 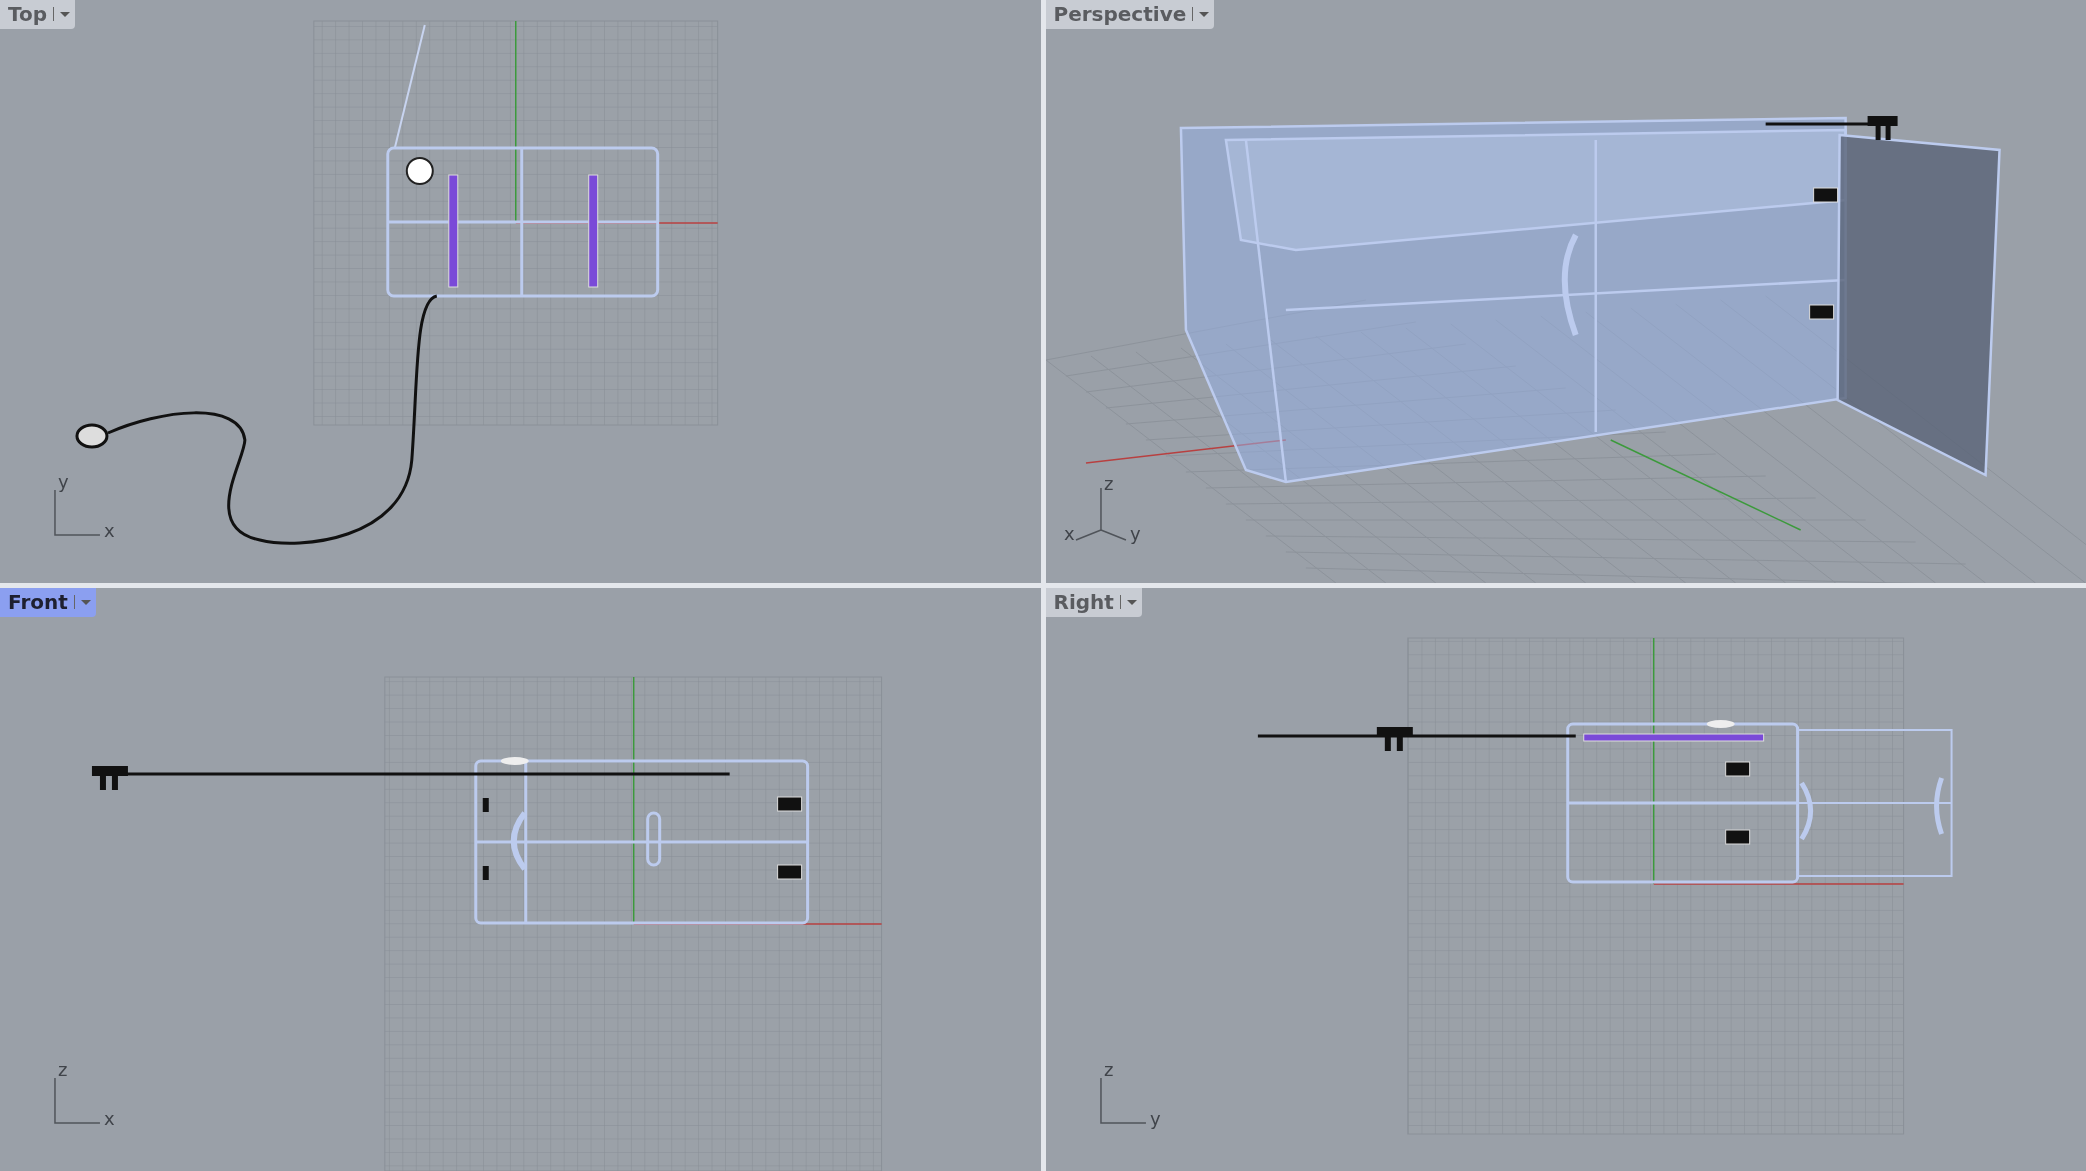 I want to click on viewport-tab: Right, so click(x=1093, y=602).